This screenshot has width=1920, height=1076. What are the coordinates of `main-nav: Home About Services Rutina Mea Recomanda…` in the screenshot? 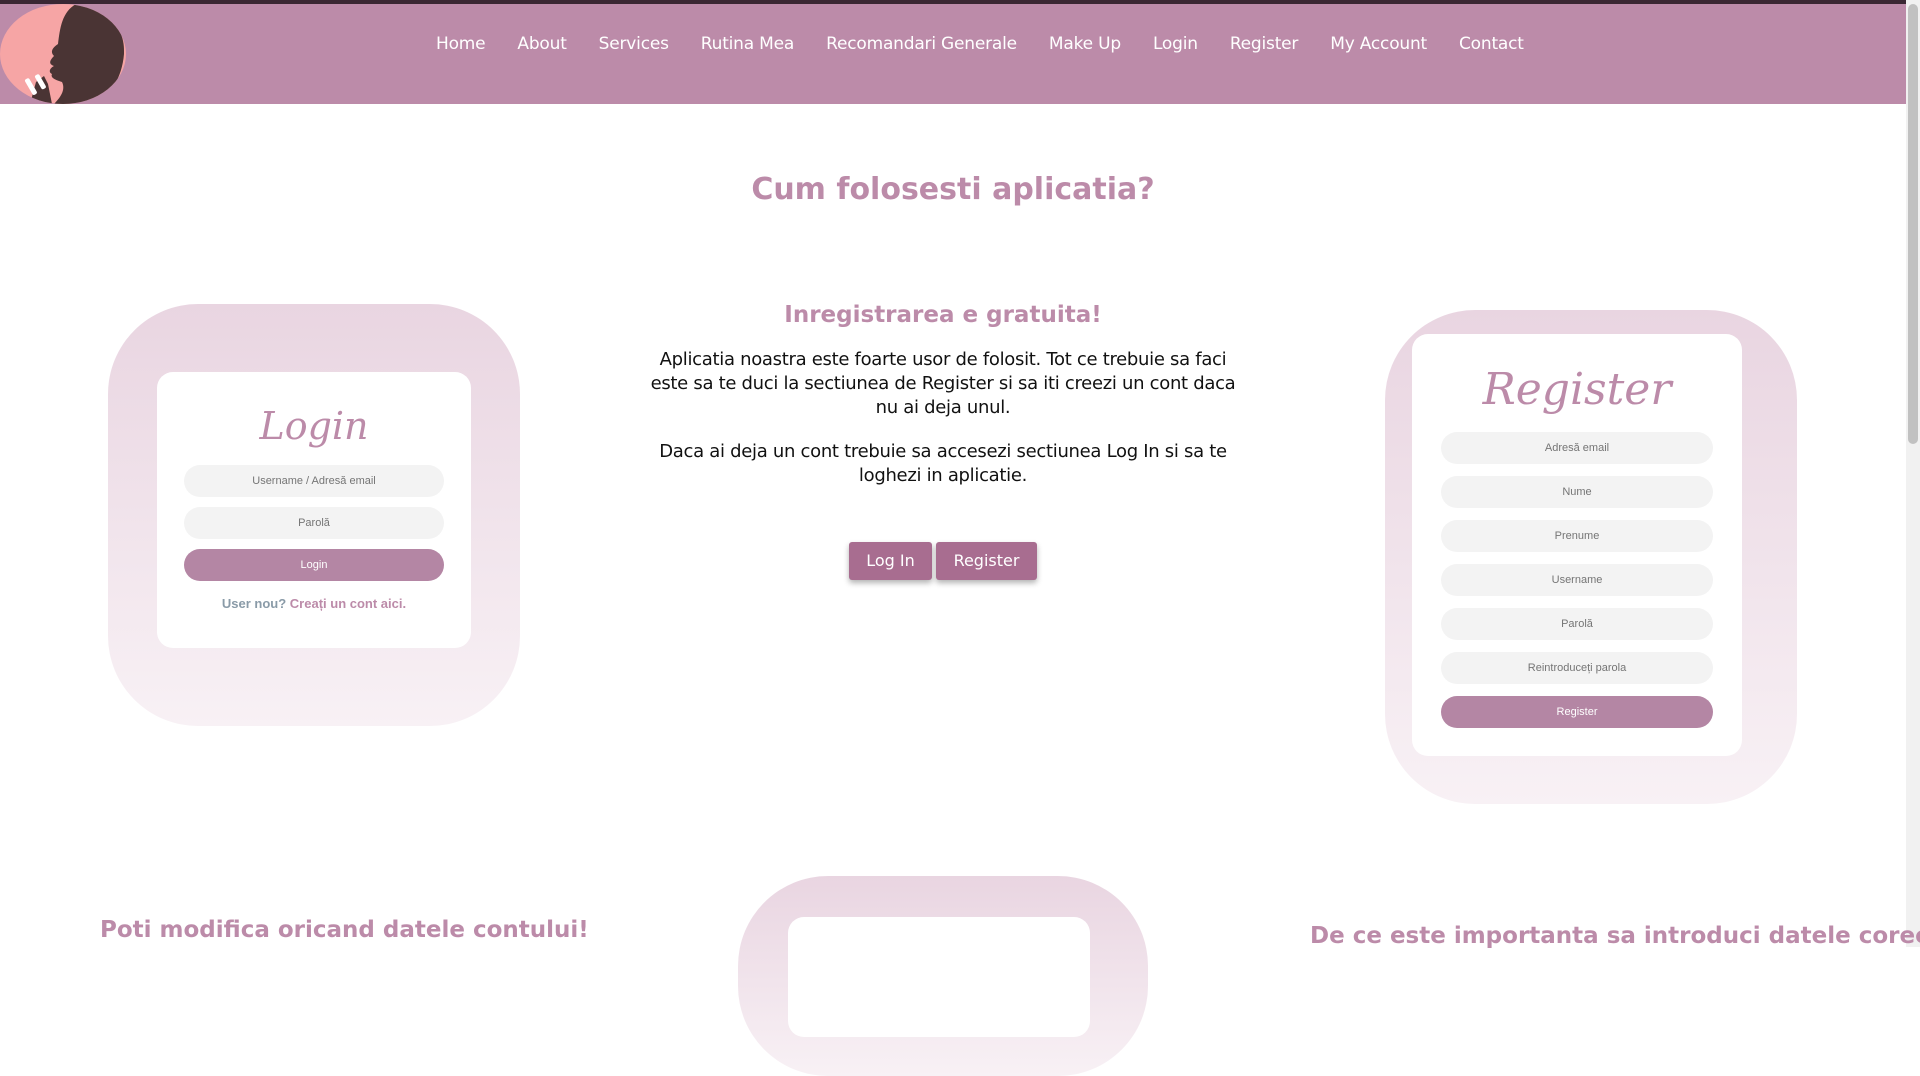 It's located at (996, 44).